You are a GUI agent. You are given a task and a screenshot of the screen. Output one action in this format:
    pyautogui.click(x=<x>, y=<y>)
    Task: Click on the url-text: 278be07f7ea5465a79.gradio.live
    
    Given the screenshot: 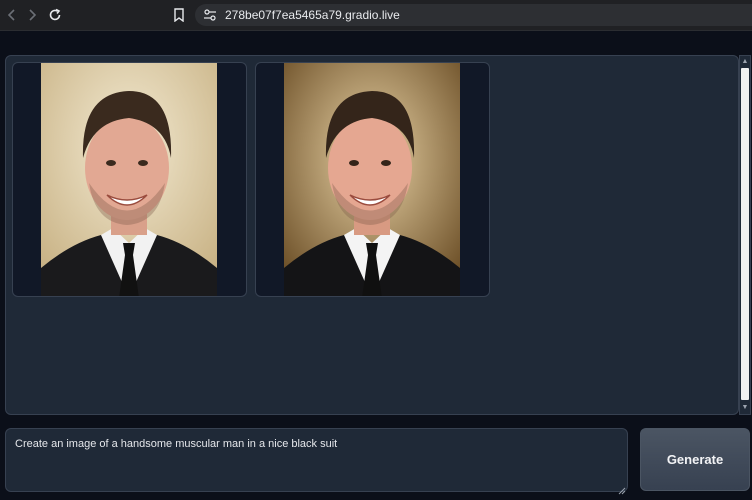 What is the action you would take?
    pyautogui.click(x=312, y=15)
    